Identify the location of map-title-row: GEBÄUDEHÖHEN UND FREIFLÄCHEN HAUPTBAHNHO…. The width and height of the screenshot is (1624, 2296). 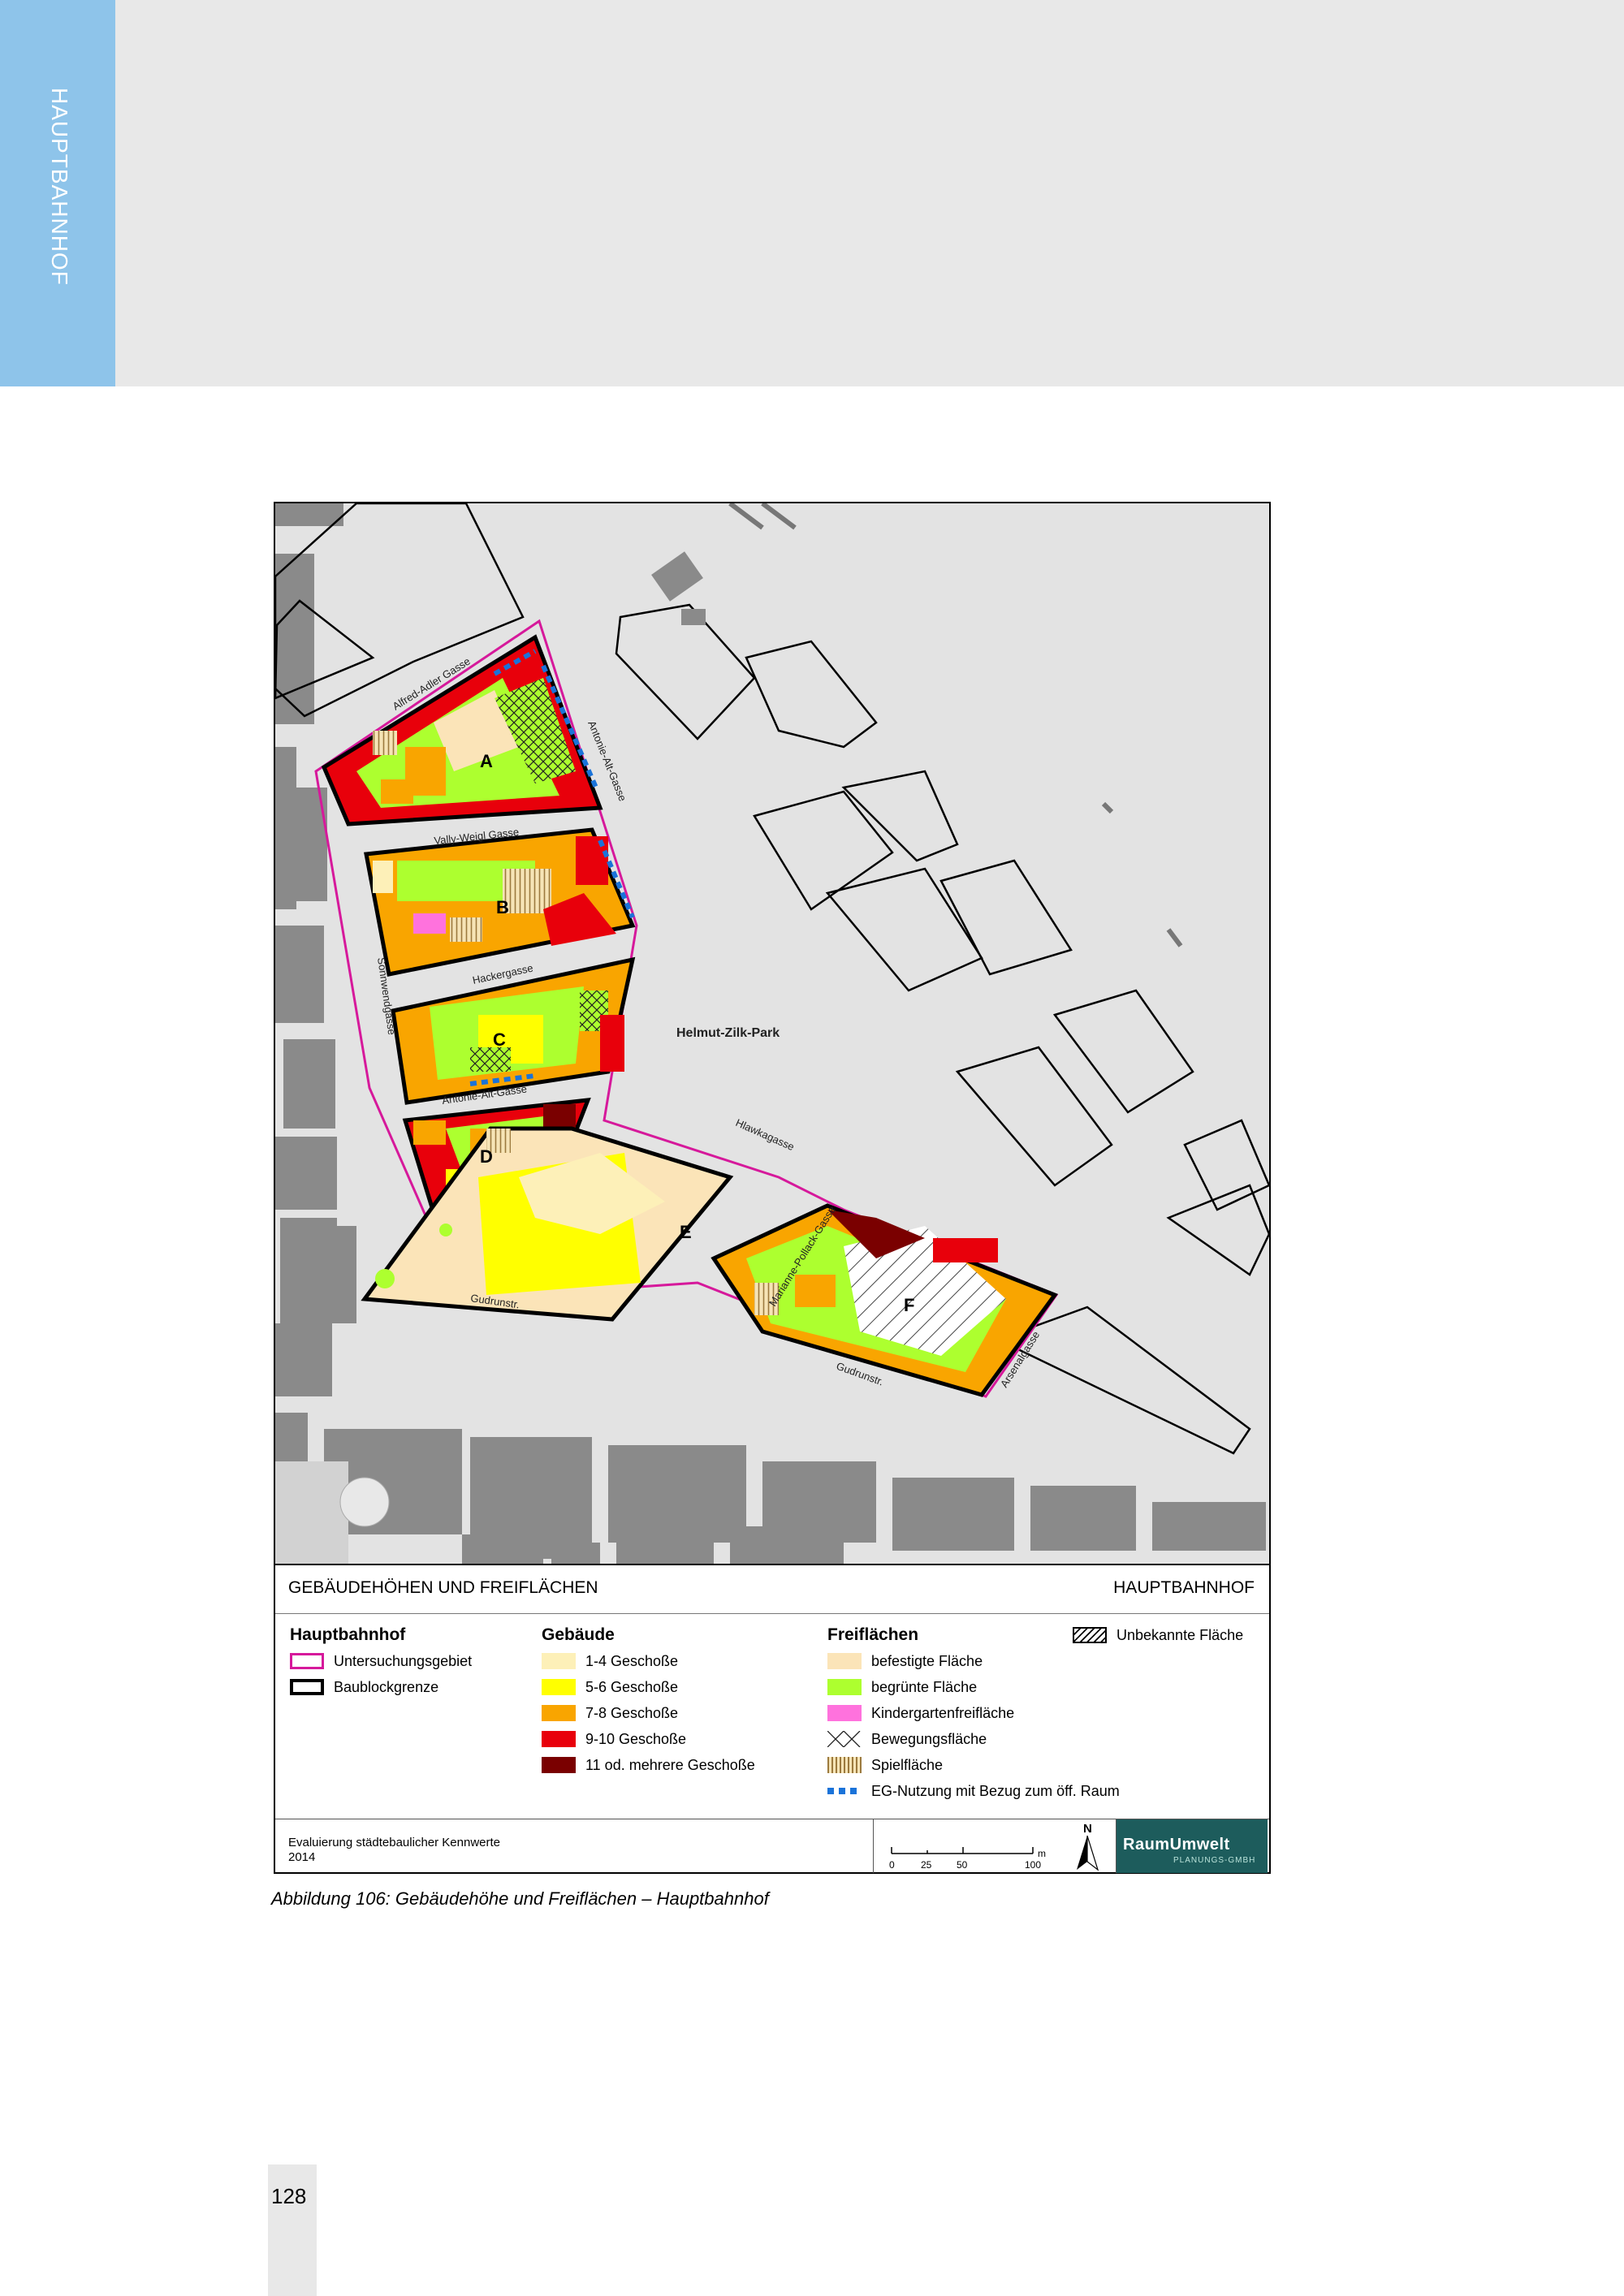
(772, 1589).